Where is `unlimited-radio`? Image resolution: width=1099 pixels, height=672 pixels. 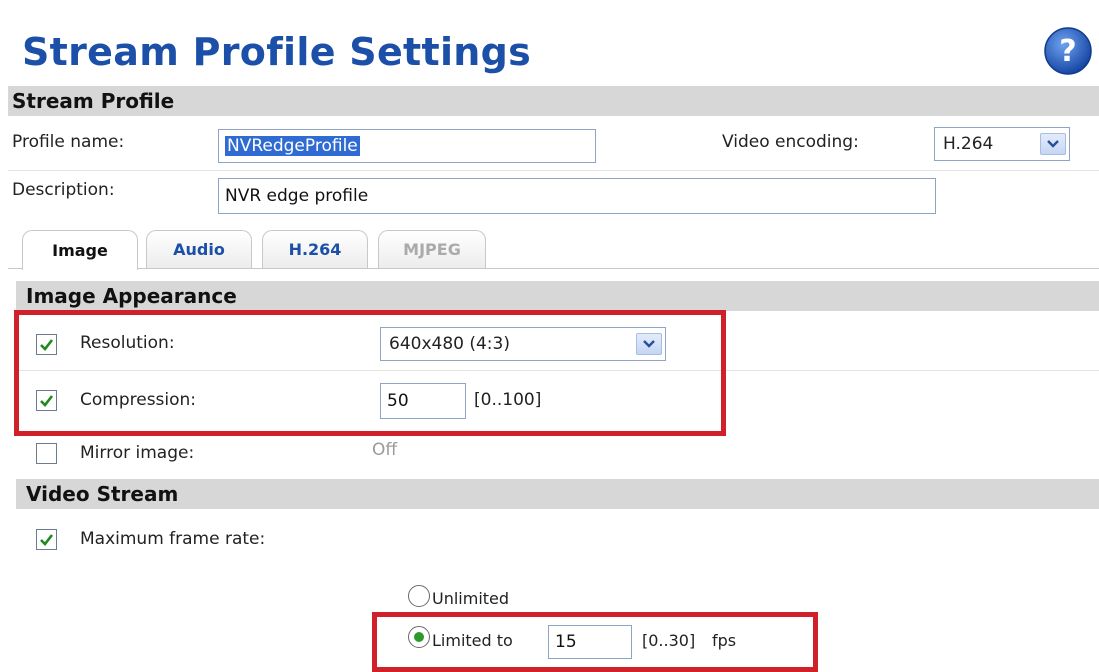 unlimited-radio is located at coordinates (419, 596).